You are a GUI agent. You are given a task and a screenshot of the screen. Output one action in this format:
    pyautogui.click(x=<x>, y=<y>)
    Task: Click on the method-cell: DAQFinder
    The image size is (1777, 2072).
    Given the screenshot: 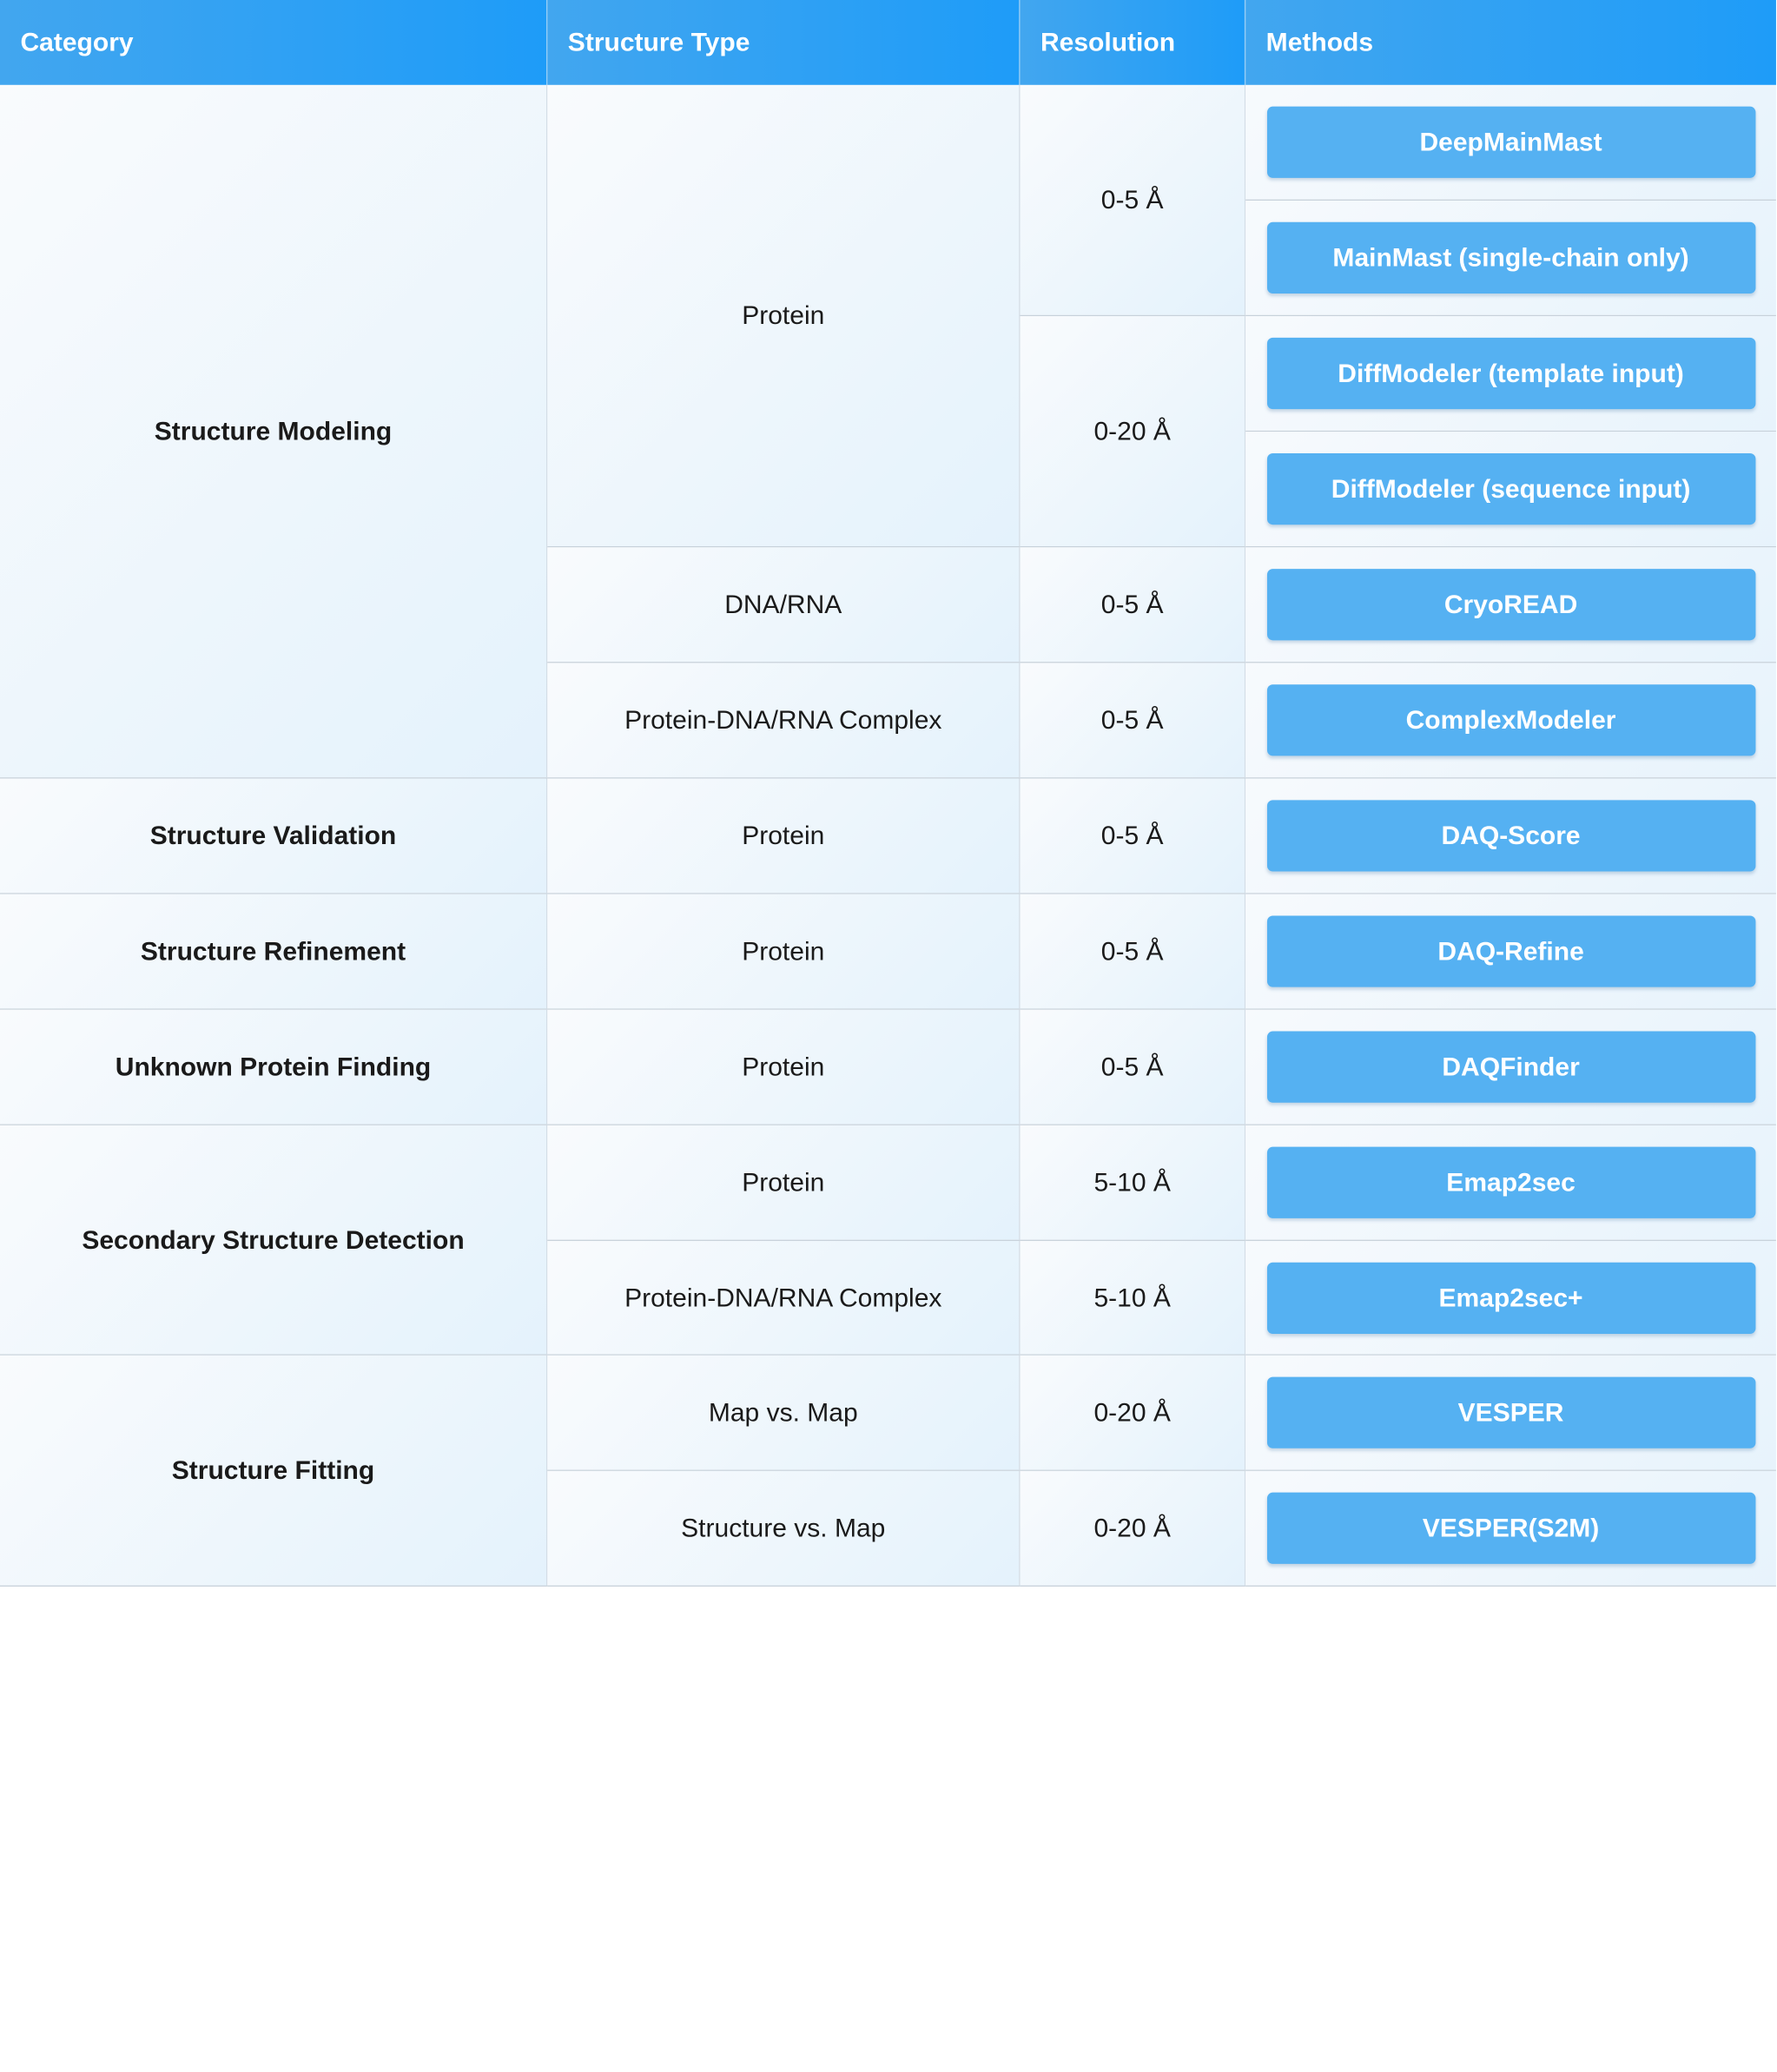 What is the action you would take?
    pyautogui.click(x=1511, y=1067)
    